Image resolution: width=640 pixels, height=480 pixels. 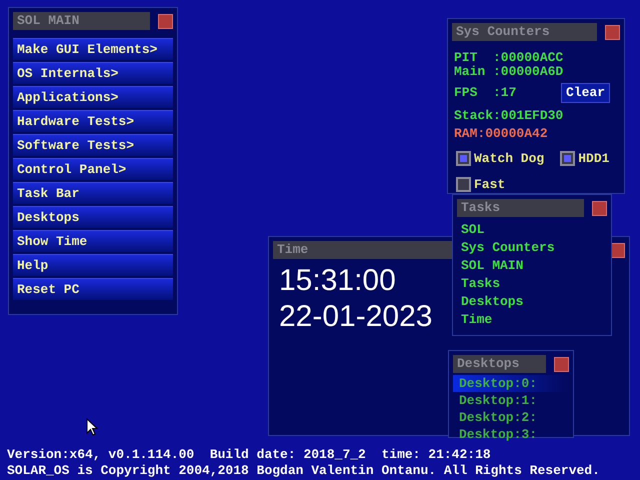 What do you see at coordinates (303, 471) in the screenshot?
I see `copyright-text: SOLAR_OS is Copyright 2004,2018 Bogdan Valentin Ontanu. All Rights Reserved.` at bounding box center [303, 471].